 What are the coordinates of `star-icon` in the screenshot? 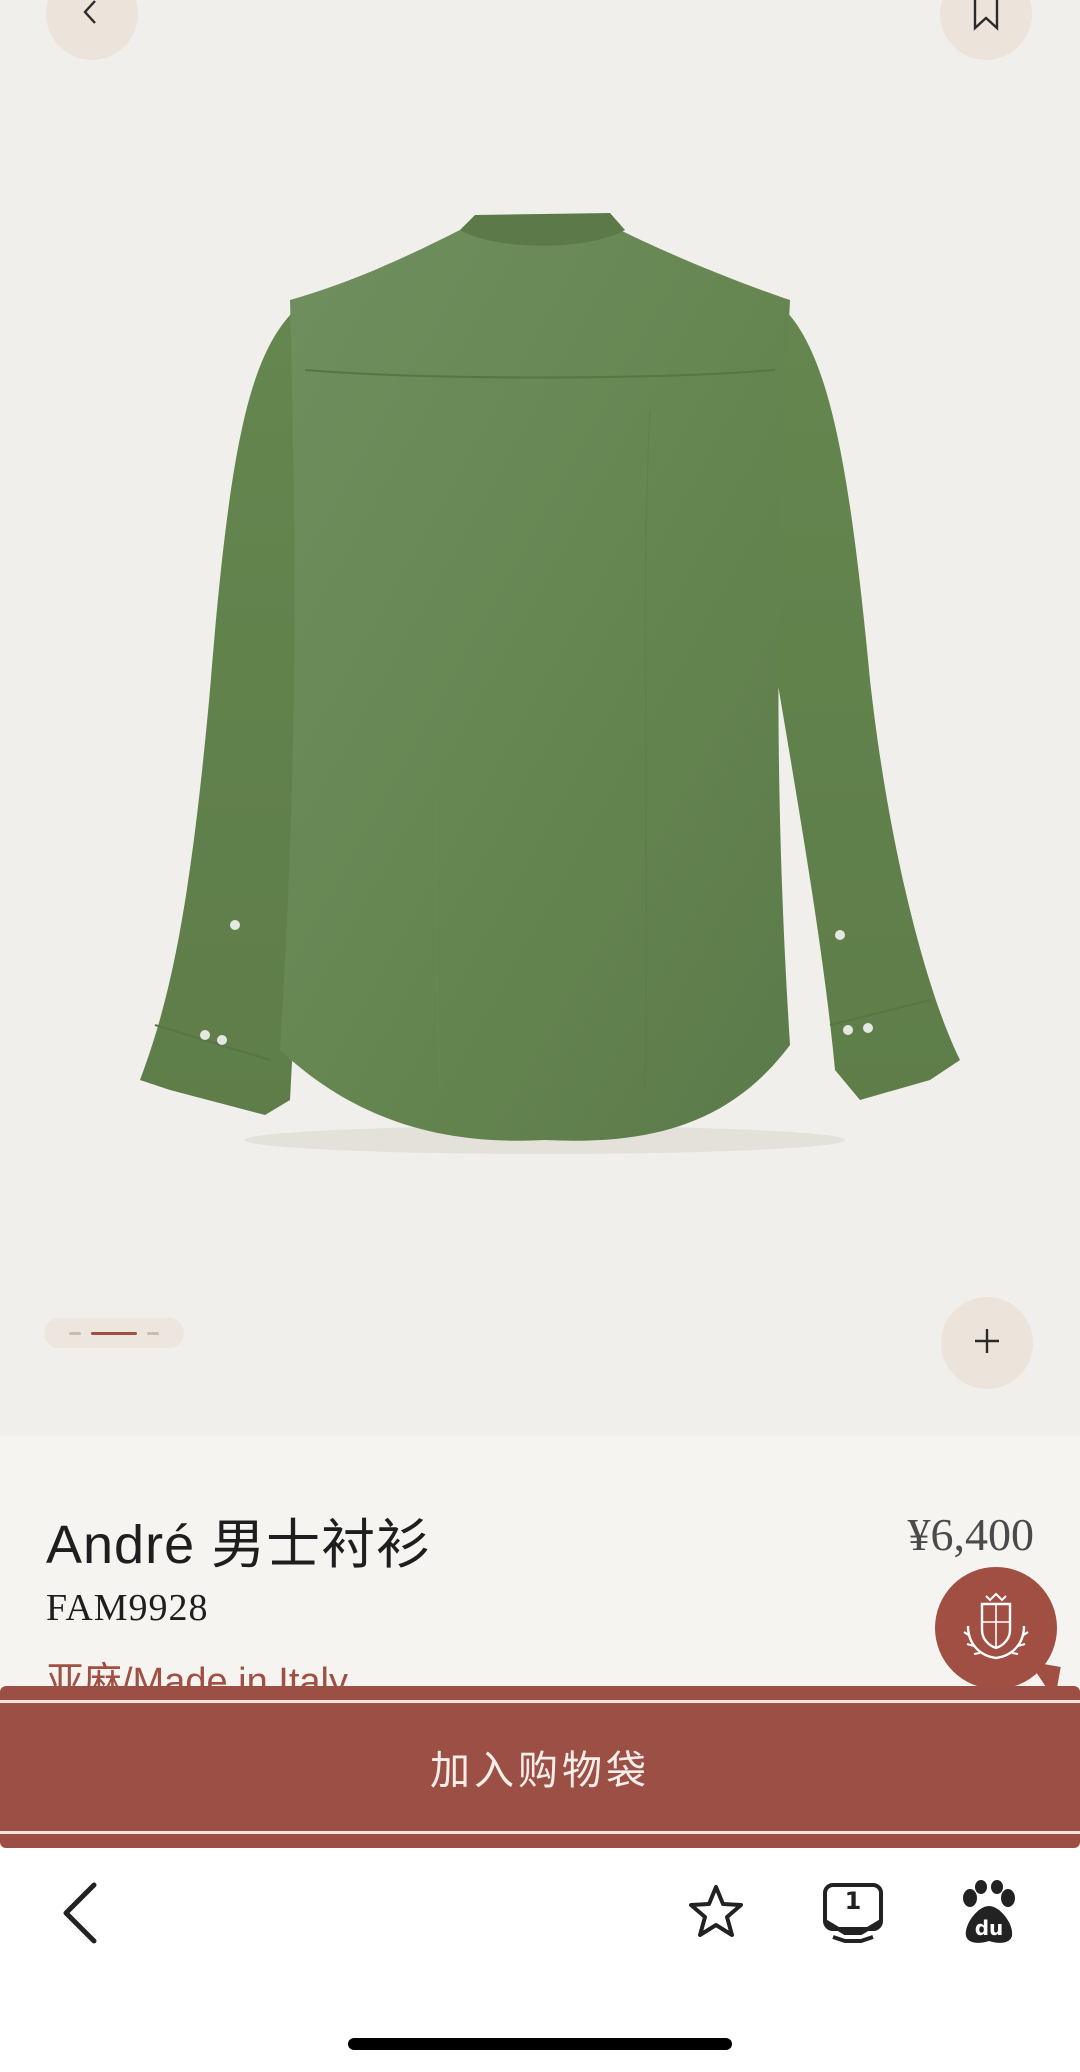 It's located at (716, 1914).